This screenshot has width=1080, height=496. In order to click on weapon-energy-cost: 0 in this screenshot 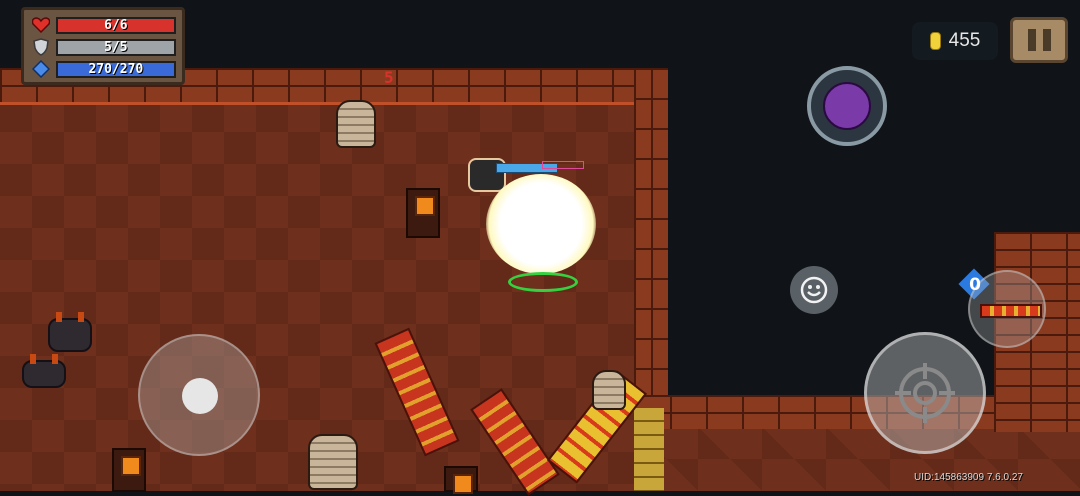, I will do `click(975, 285)`.